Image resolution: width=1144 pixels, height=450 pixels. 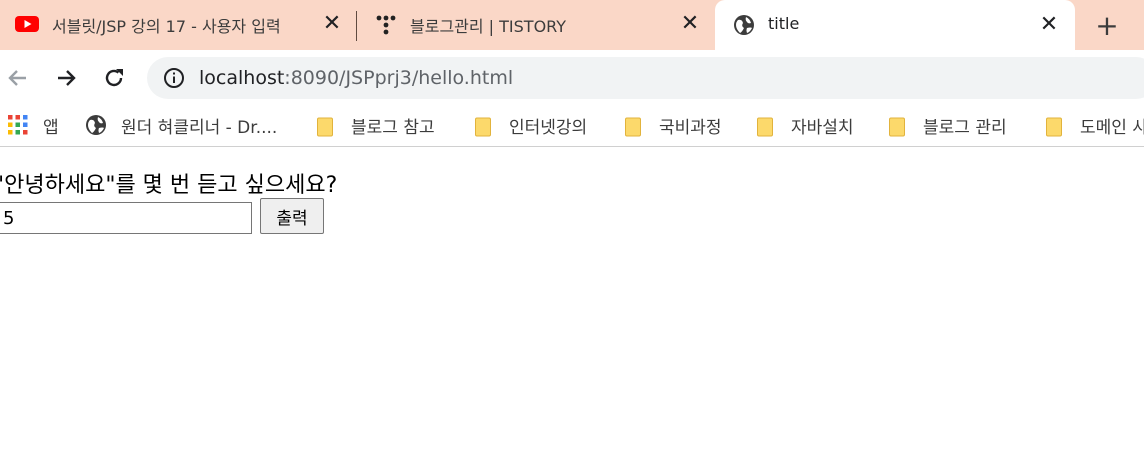 I want to click on url-host: localhost, so click(x=242, y=78).